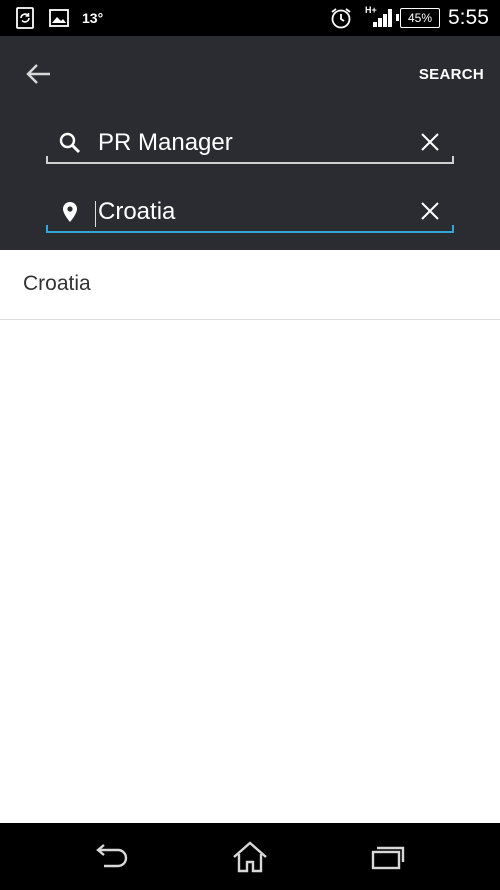 The width and height of the screenshot is (500, 890). I want to click on clear-location-button, so click(430, 211).